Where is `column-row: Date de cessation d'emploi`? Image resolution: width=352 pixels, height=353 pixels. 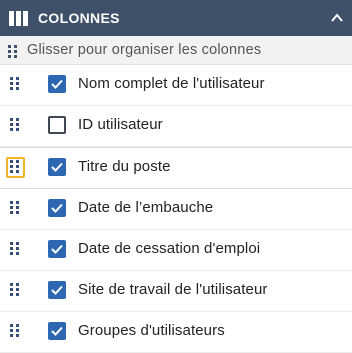
column-row: Date de cessation d'emploi is located at coordinates (176, 250).